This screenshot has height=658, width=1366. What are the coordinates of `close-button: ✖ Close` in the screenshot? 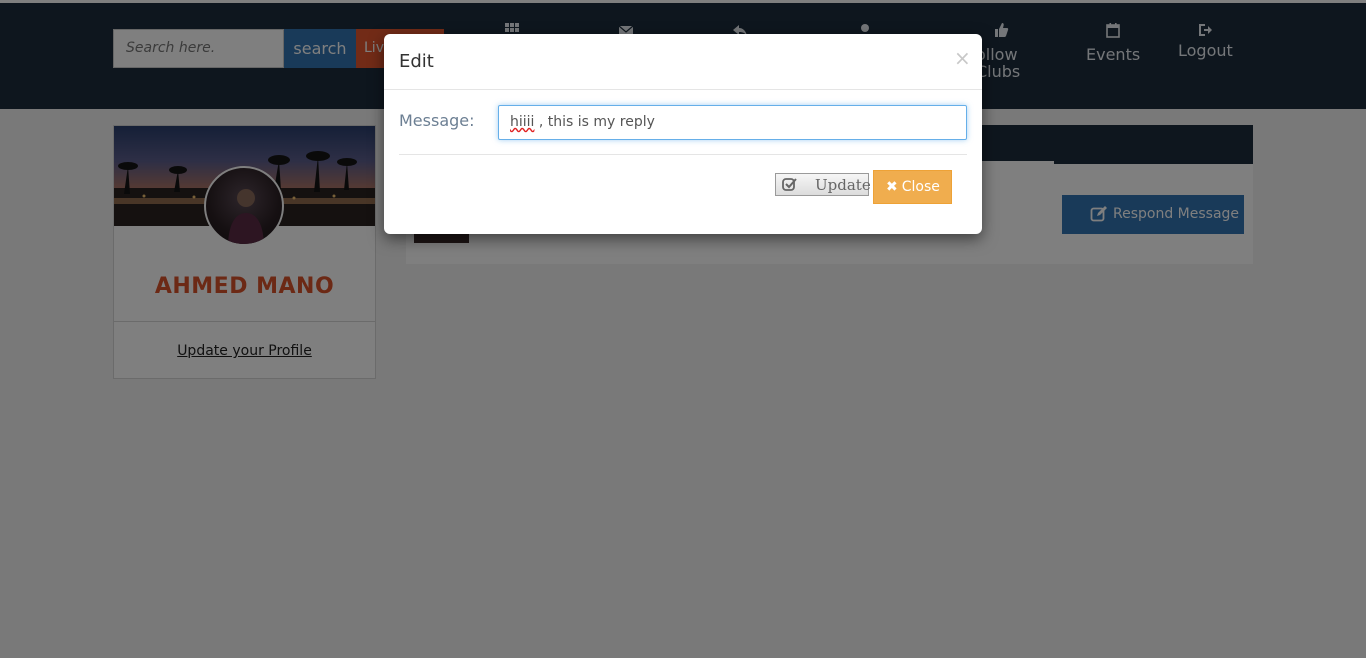 It's located at (912, 187).